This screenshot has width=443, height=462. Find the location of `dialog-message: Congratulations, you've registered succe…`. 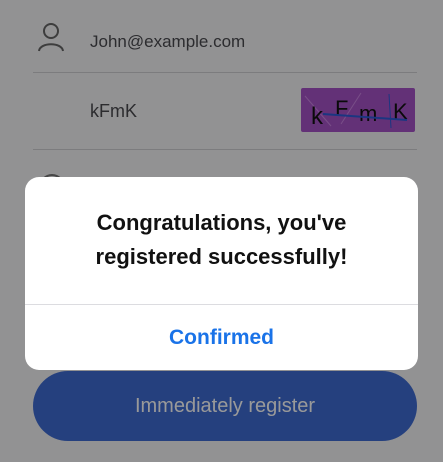

dialog-message: Congratulations, you've registered succe… is located at coordinates (221, 240).